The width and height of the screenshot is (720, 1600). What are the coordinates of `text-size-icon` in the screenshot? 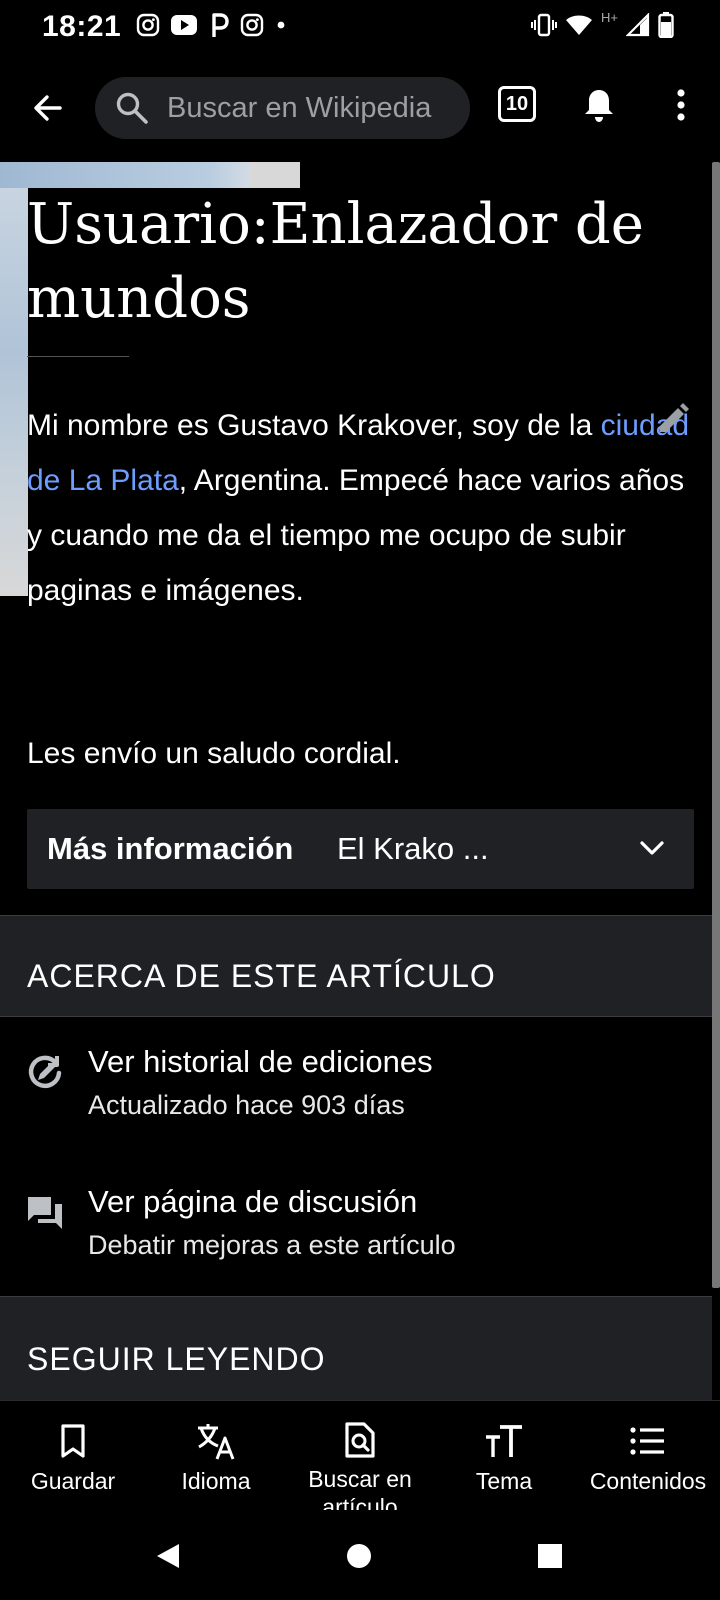 It's located at (504, 1441).